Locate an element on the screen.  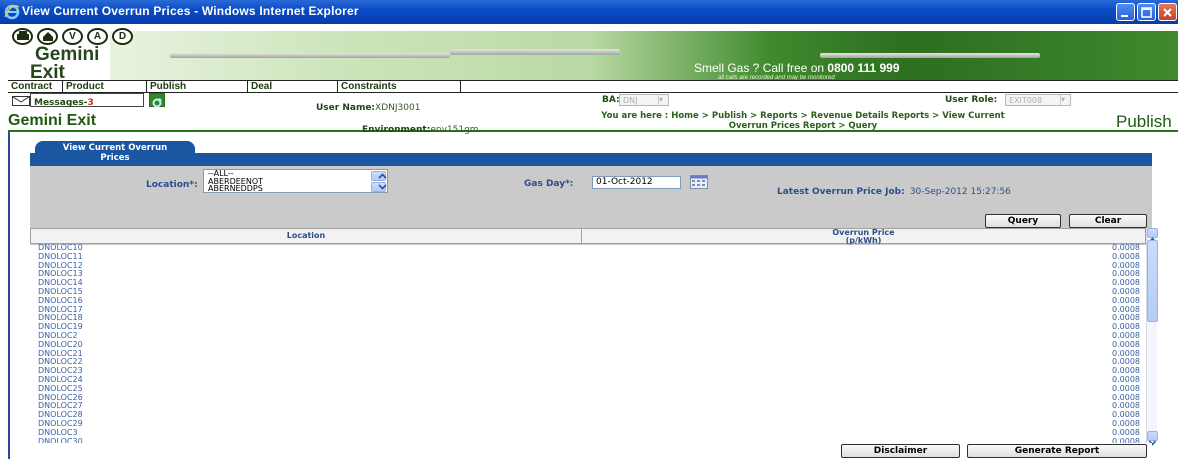
generate-report-button: Generate Report is located at coordinates (1057, 451).